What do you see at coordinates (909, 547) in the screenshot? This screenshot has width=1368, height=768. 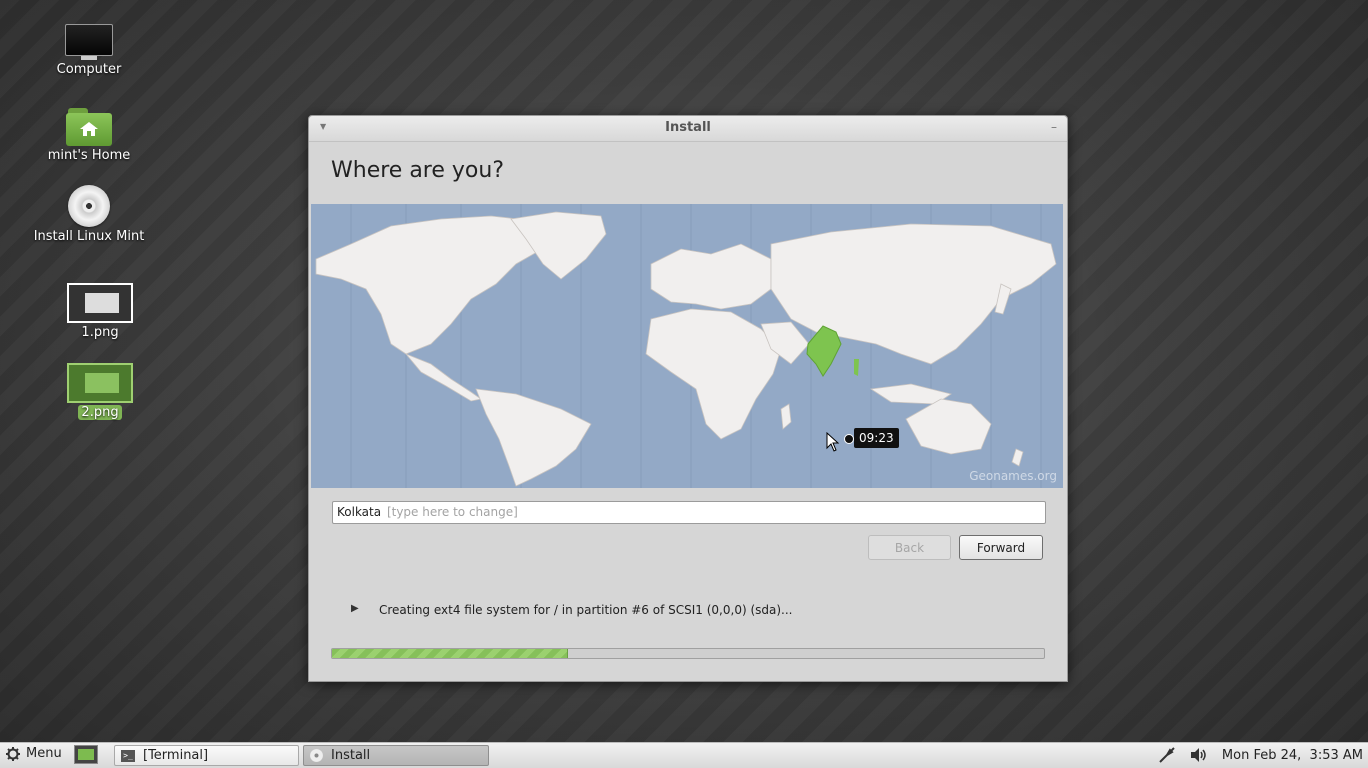 I see `back-button: Back` at bounding box center [909, 547].